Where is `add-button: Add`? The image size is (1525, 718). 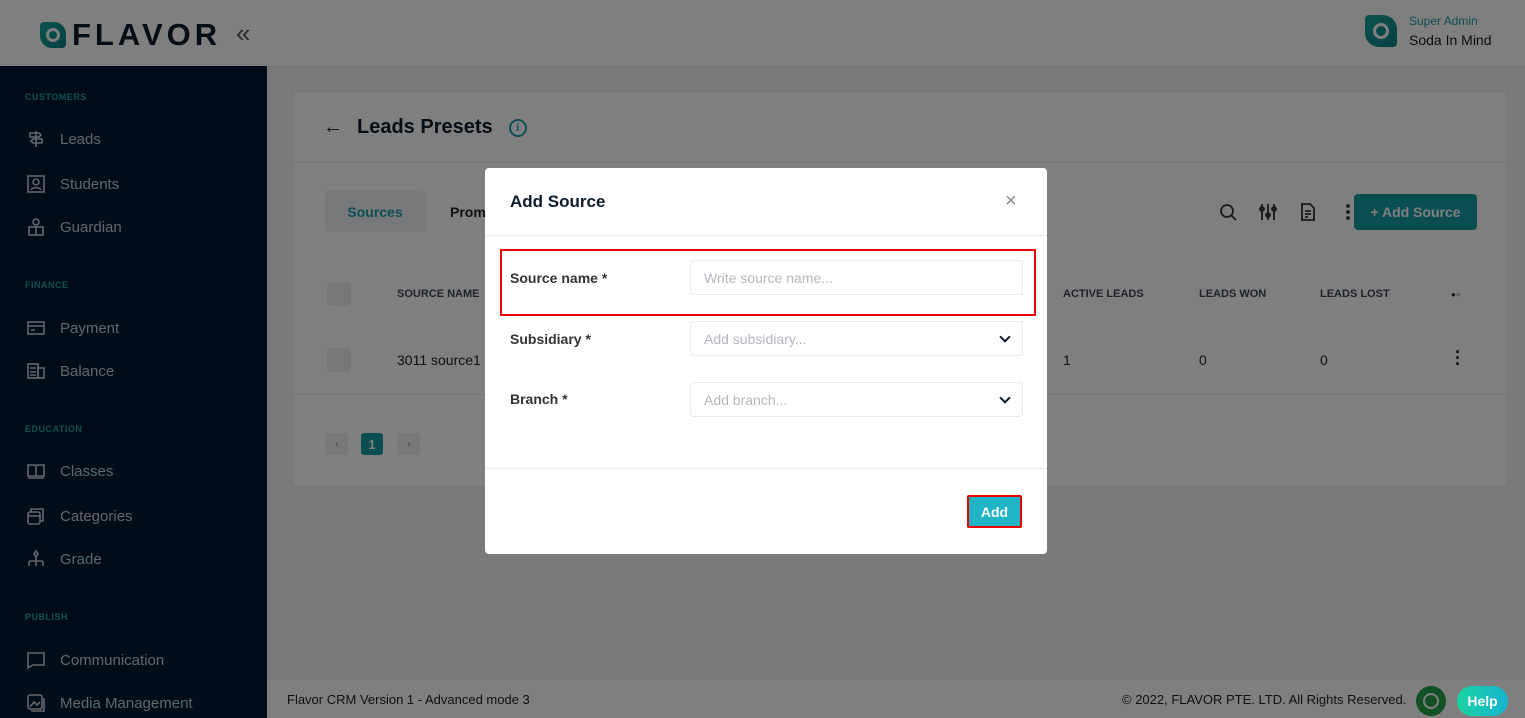
add-button: Add is located at coordinates (994, 511).